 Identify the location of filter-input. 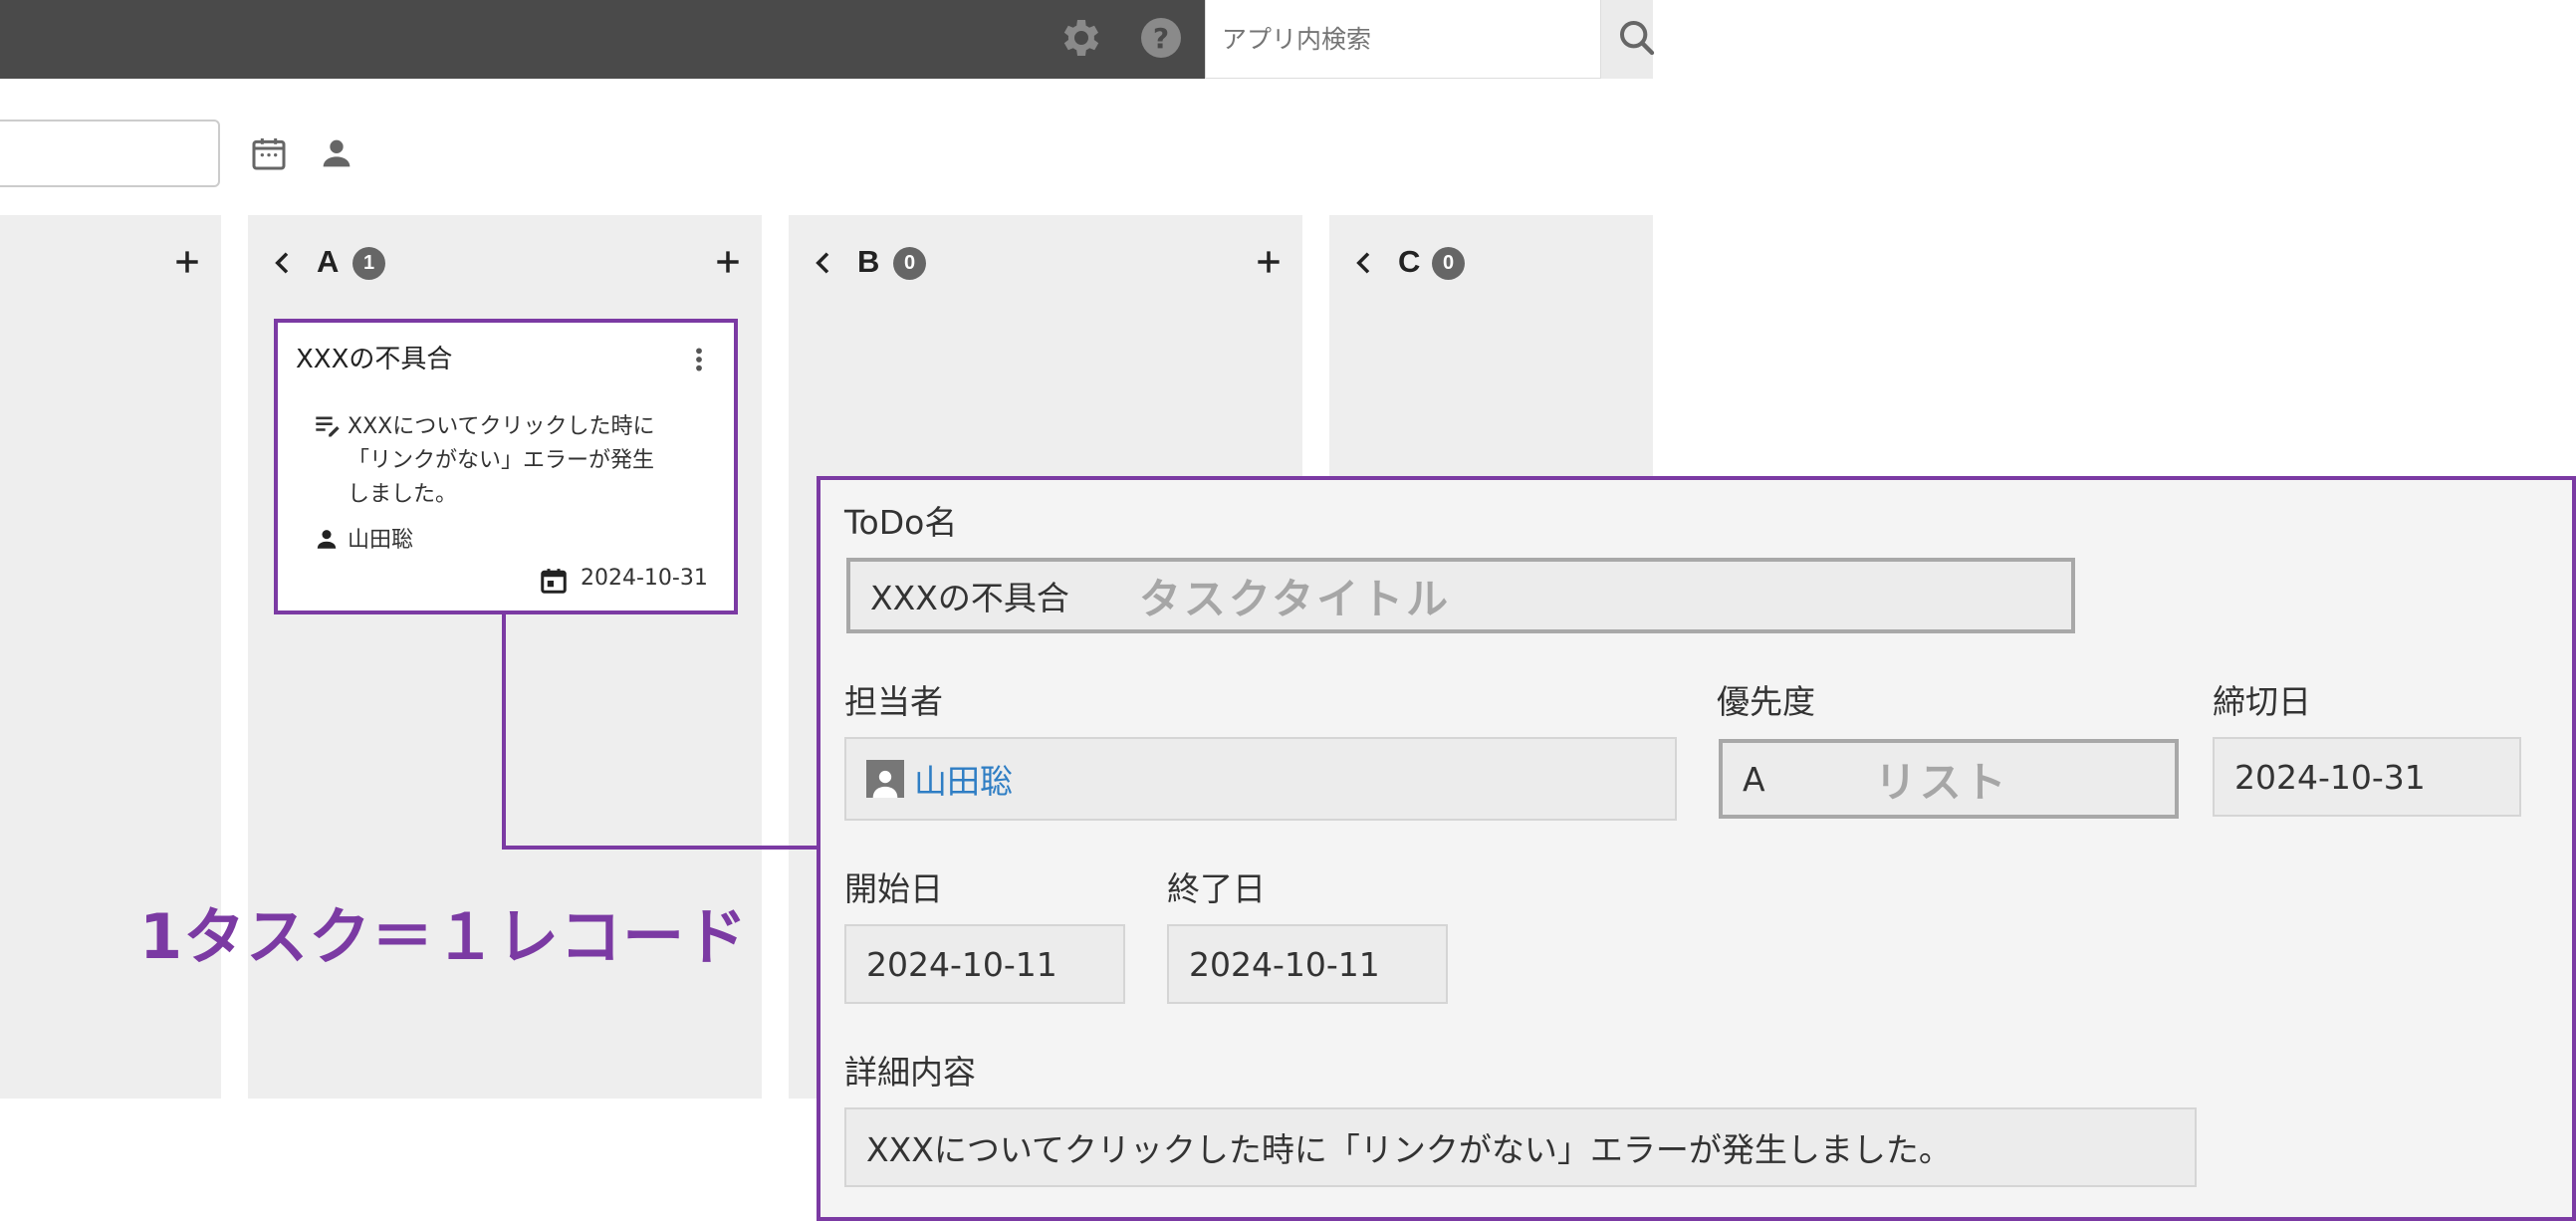
(110, 153).